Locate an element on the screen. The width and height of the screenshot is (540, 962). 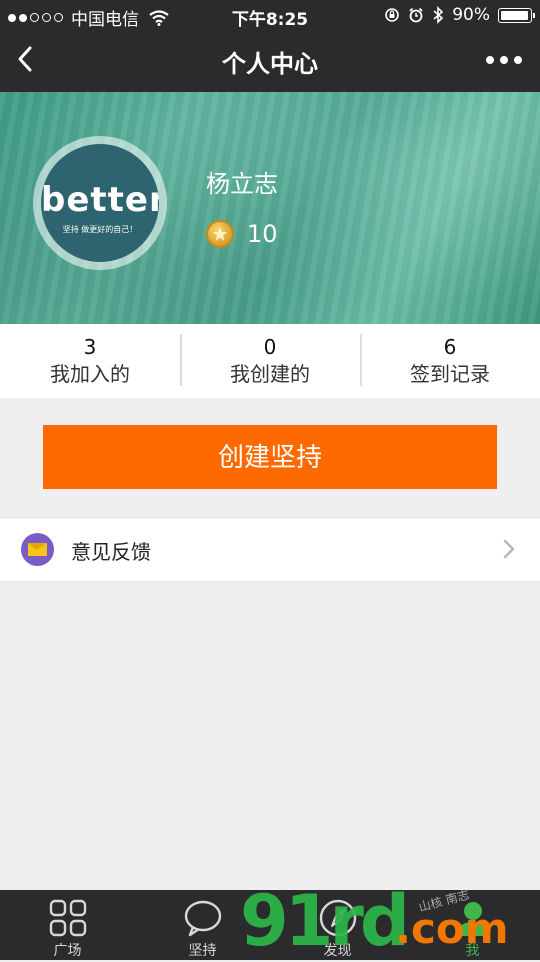
nav-bar: 个人中心 is located at coordinates (270, 61).